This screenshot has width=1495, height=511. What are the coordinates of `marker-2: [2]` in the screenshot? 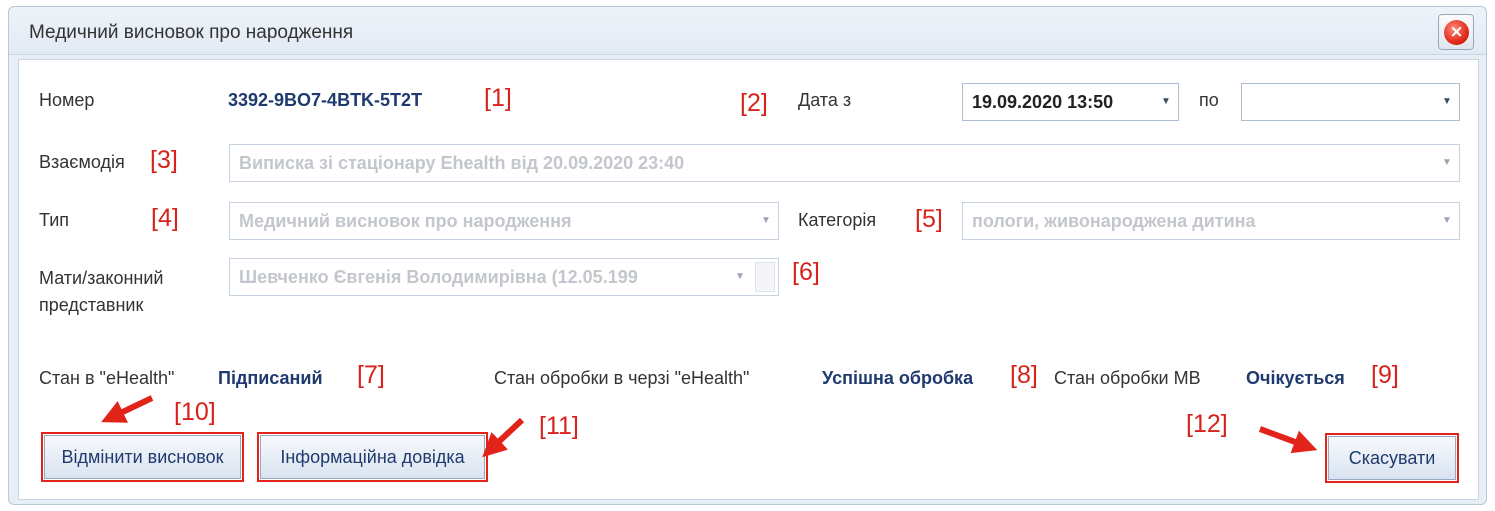 It's located at (754, 103).